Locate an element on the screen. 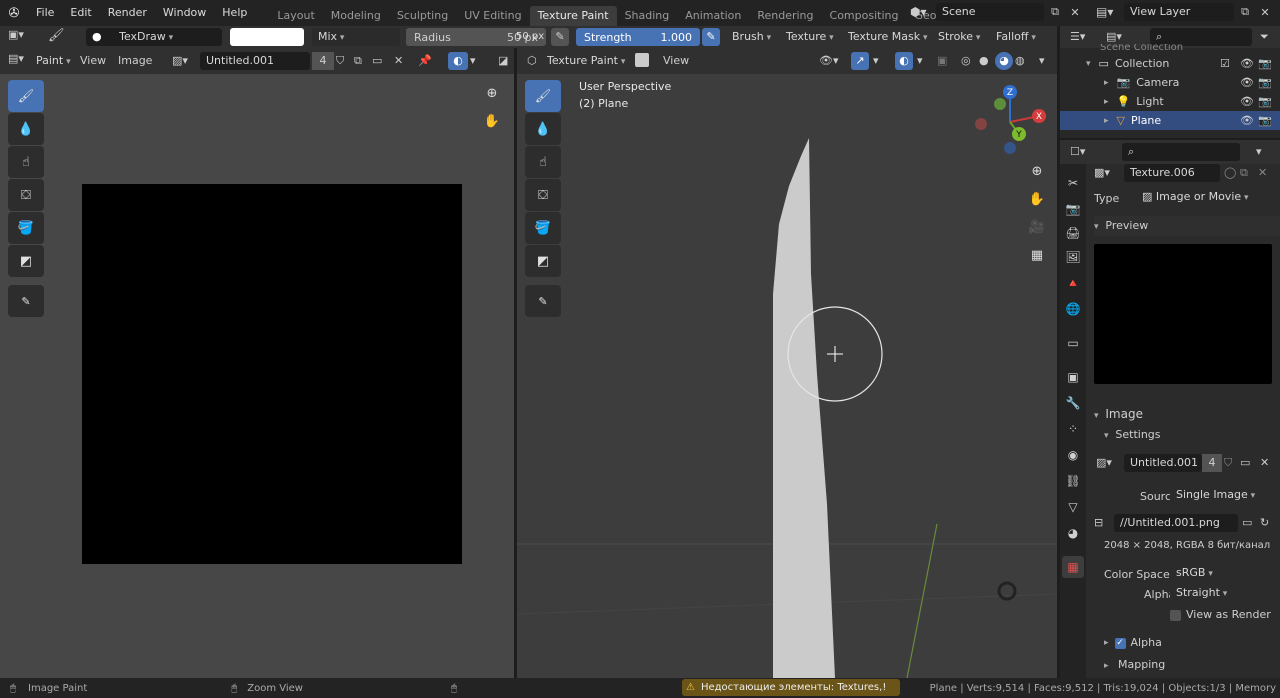 The width and height of the screenshot is (1280, 698). texture-new-icon: ⧉ is located at coordinates (1244, 173).